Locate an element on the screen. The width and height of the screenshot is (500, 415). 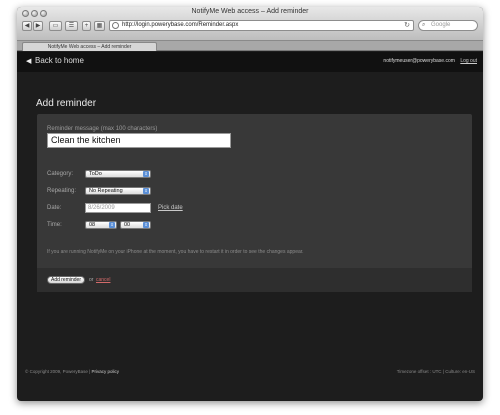
bookmarks-icon: ▭ is located at coordinates (55, 26).